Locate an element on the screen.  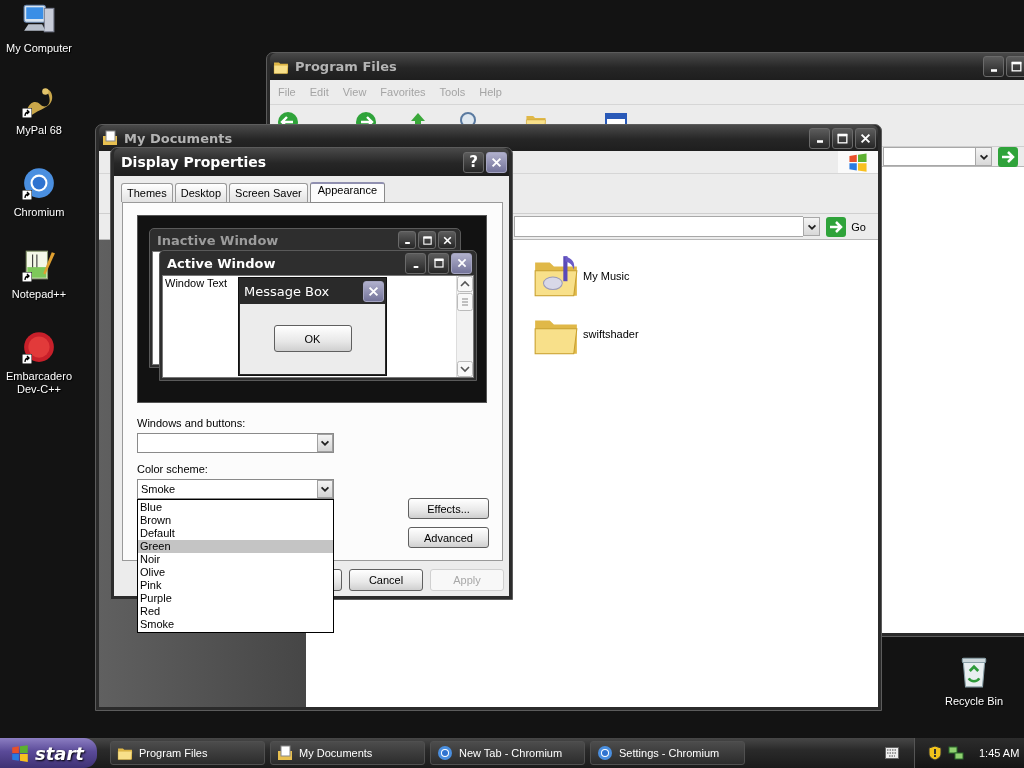
folder-name: swiftshader is located at coordinates (611, 334).